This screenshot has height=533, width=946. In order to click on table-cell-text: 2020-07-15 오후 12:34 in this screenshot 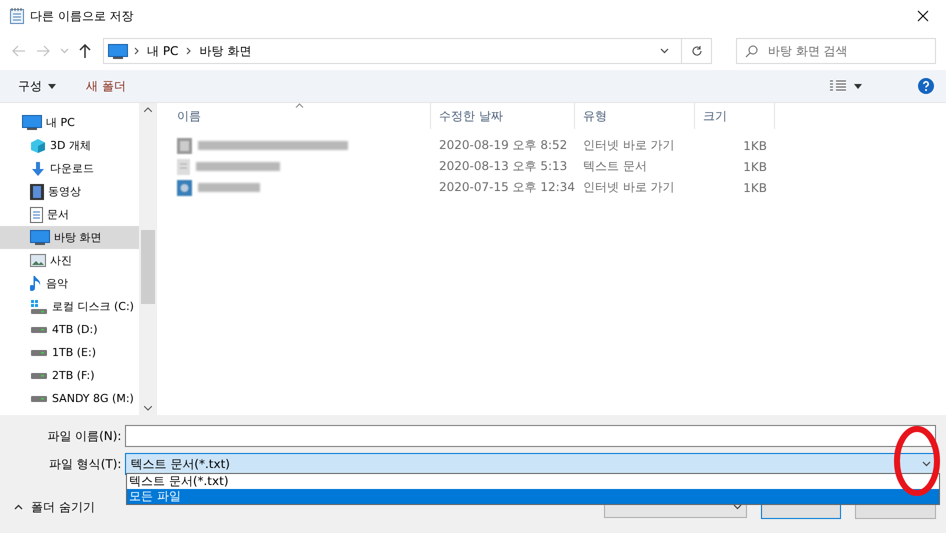, I will do `click(506, 187)`.